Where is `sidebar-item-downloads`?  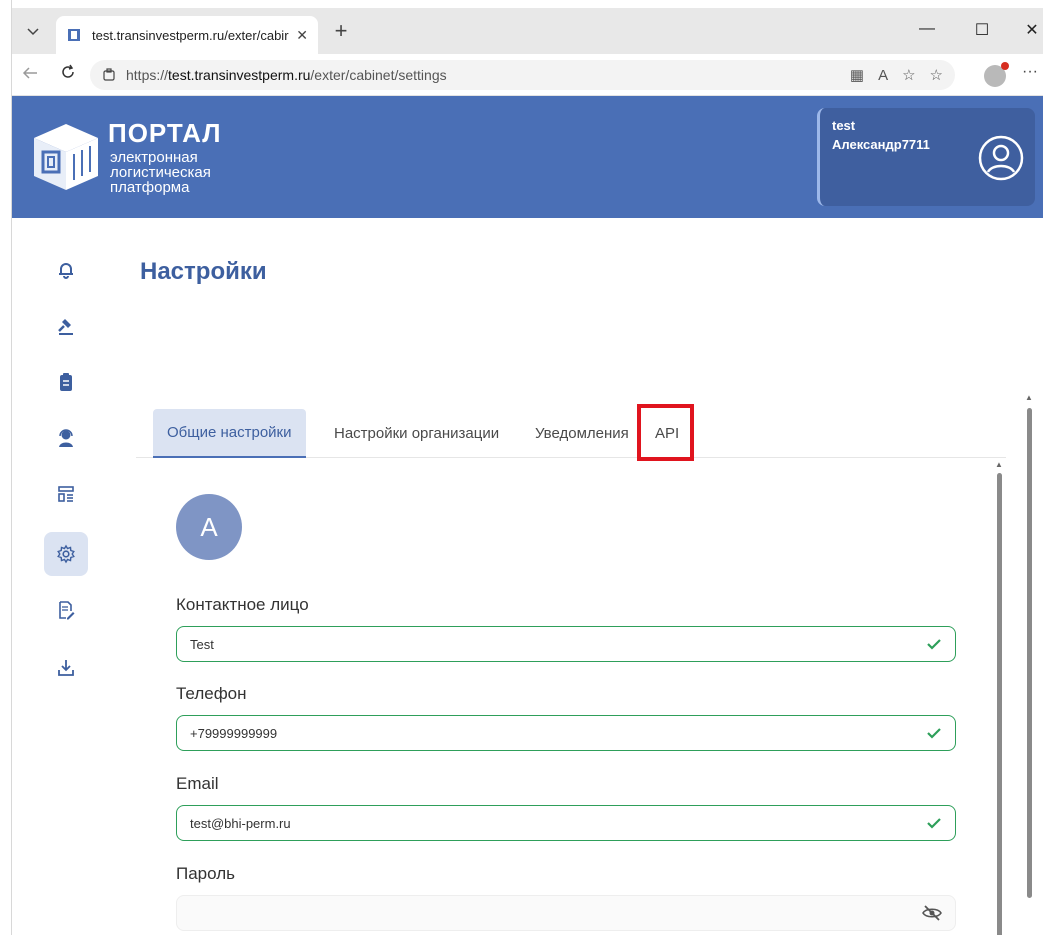 sidebar-item-downloads is located at coordinates (66, 668).